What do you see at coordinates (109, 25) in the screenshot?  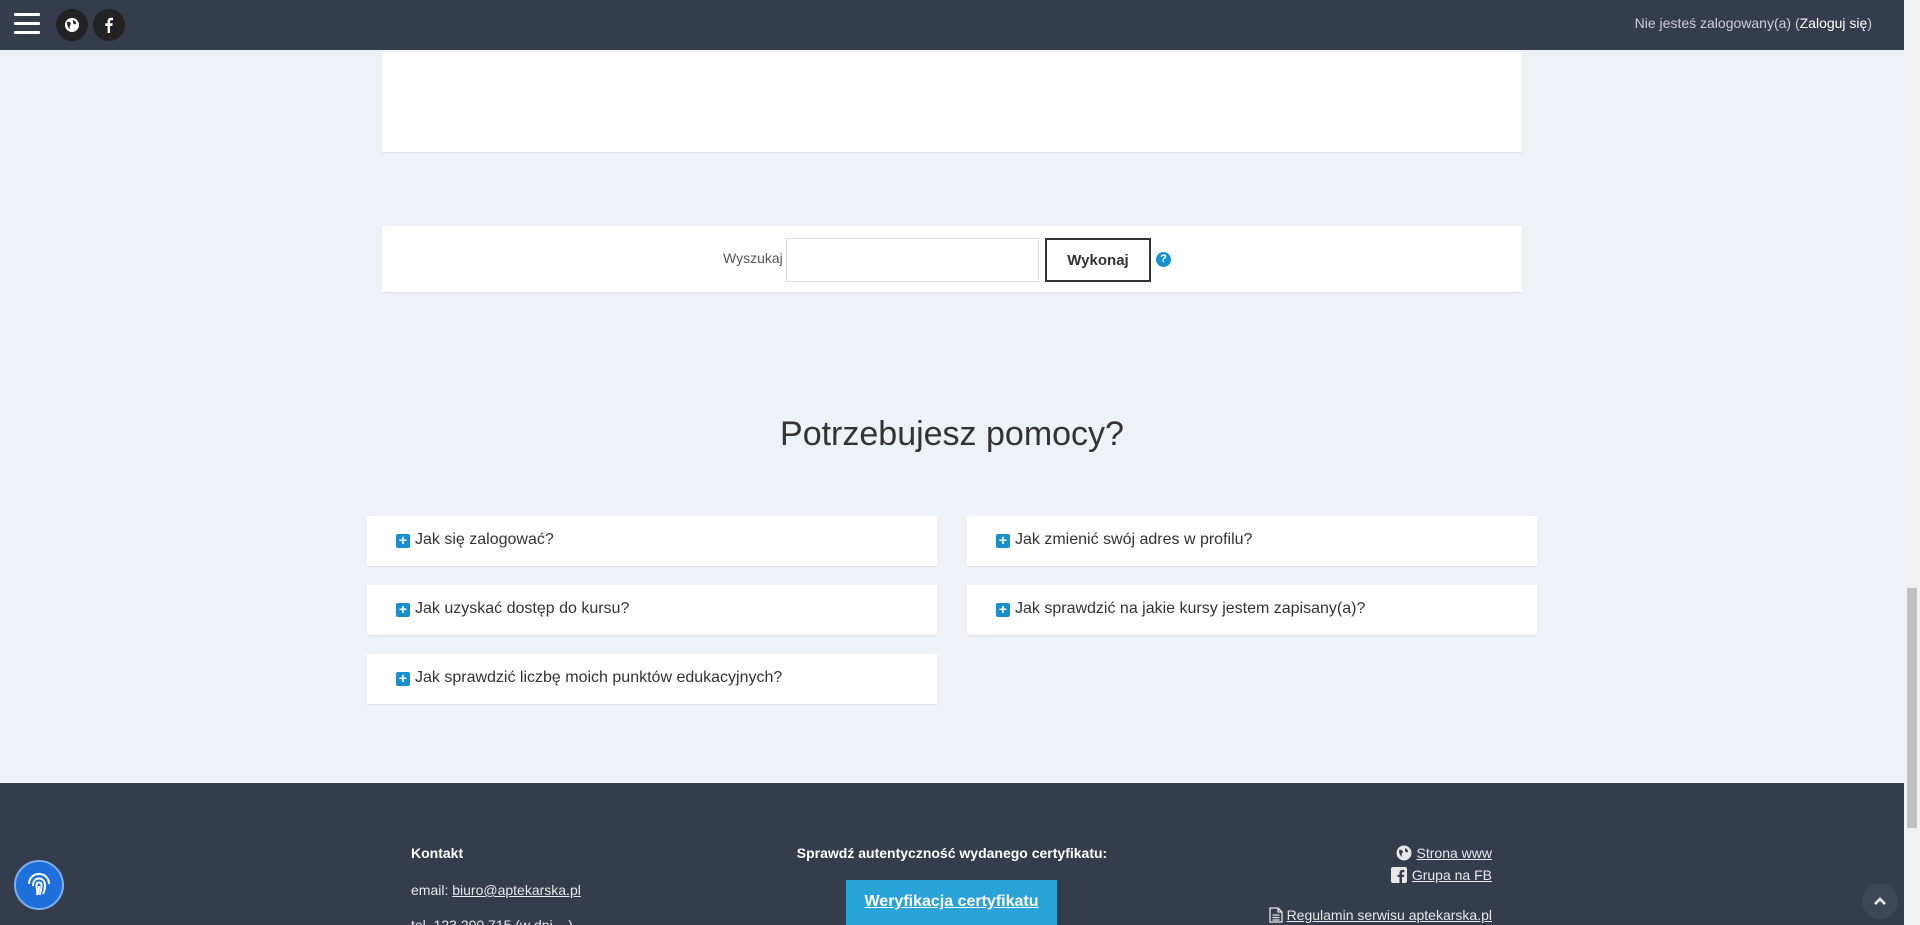 I see `facebook-icon` at bounding box center [109, 25].